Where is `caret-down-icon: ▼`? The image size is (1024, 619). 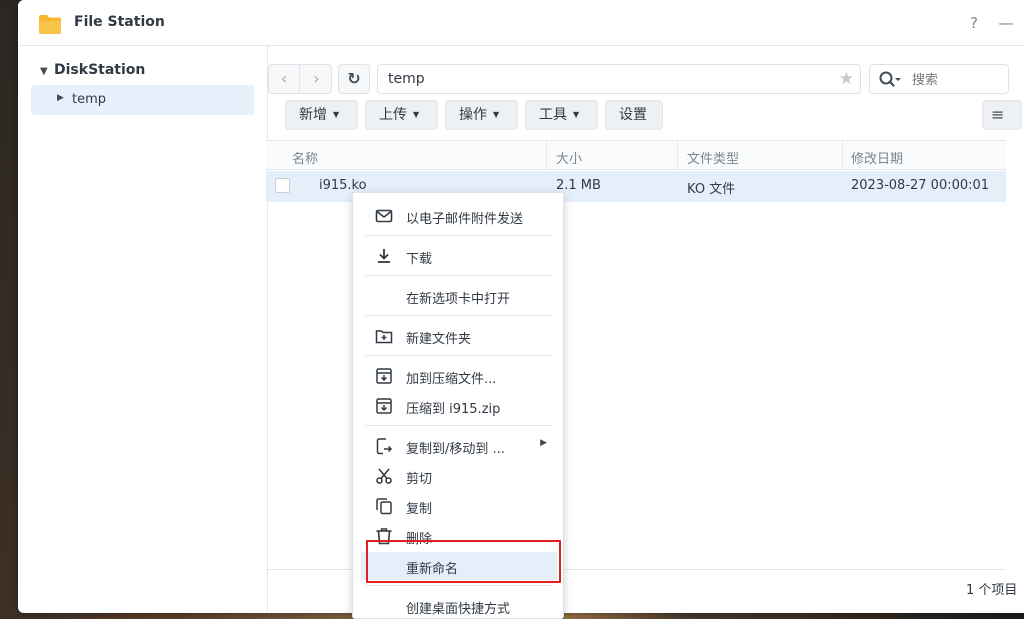 caret-down-icon: ▼ is located at coordinates (47, 71).